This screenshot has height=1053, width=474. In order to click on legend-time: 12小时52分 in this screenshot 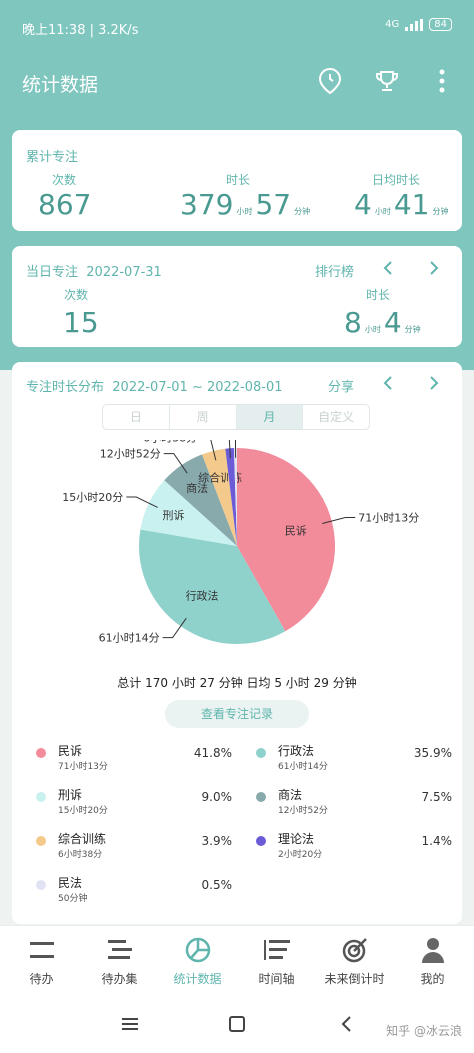, I will do `click(303, 811)`.